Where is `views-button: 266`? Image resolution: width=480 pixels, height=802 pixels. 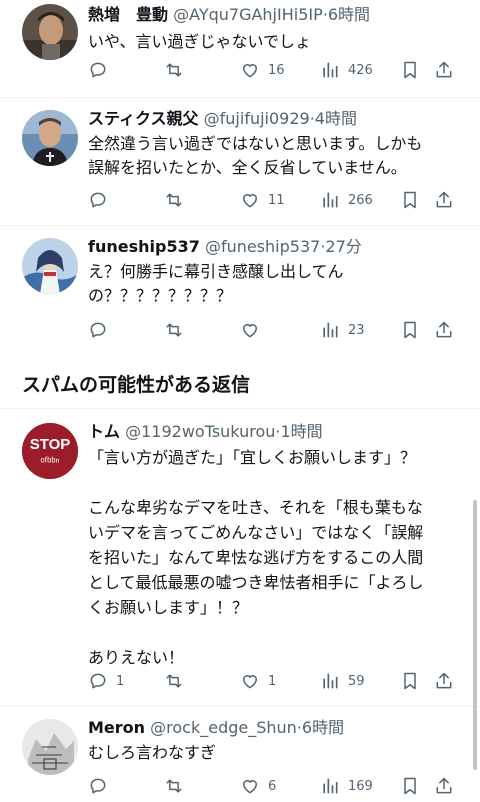 views-button: 266 is located at coordinates (346, 200).